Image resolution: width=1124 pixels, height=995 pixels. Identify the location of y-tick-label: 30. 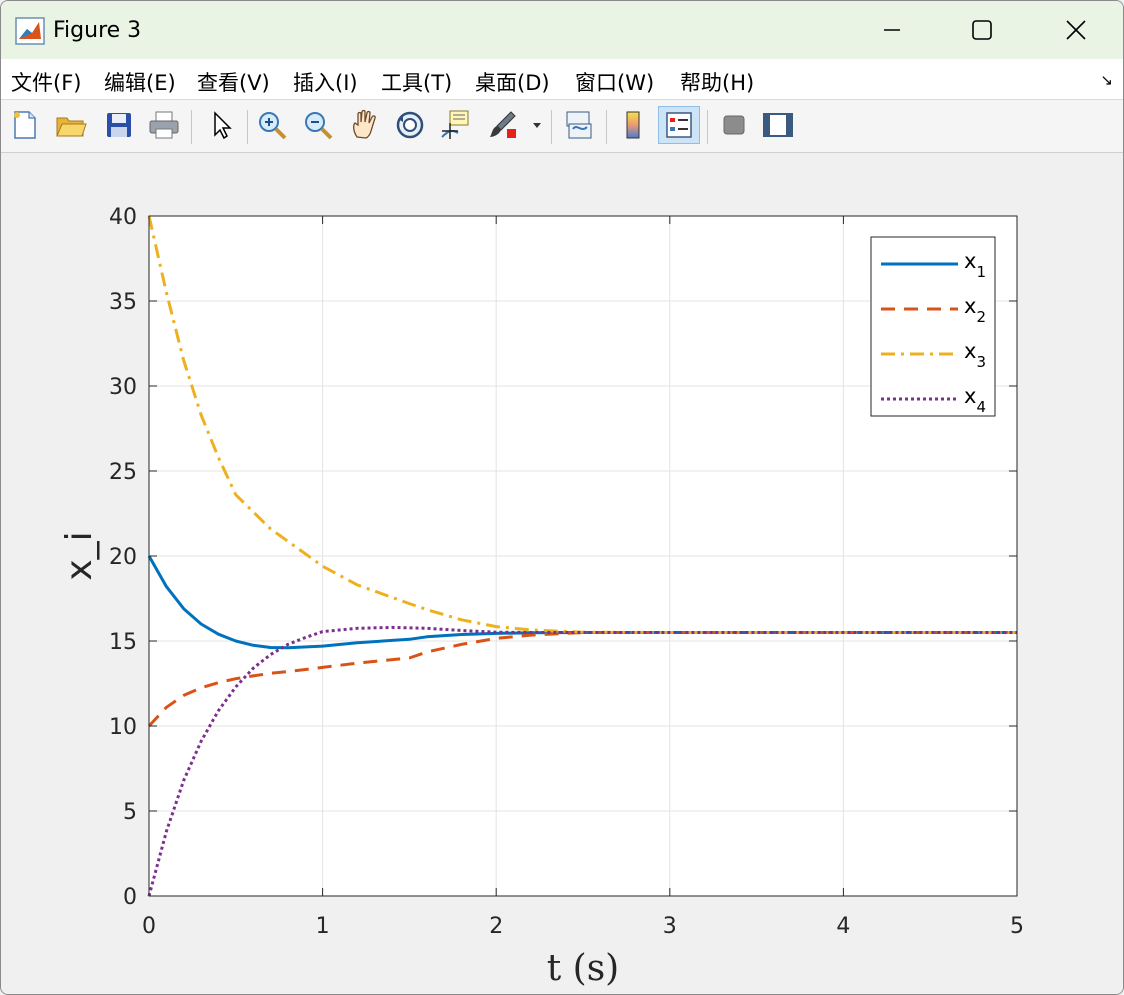
(123, 387).